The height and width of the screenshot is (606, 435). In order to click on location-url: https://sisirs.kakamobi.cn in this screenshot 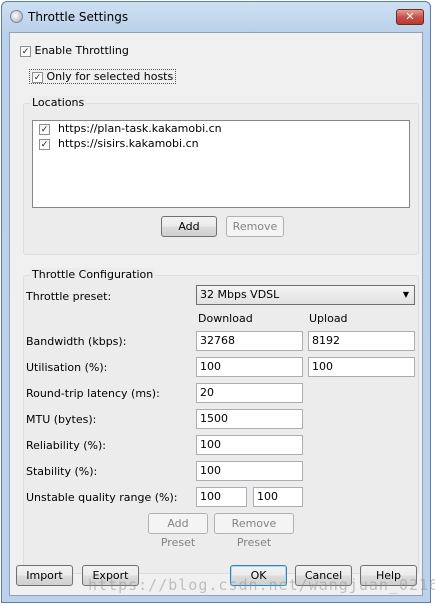, I will do `click(128, 143)`.